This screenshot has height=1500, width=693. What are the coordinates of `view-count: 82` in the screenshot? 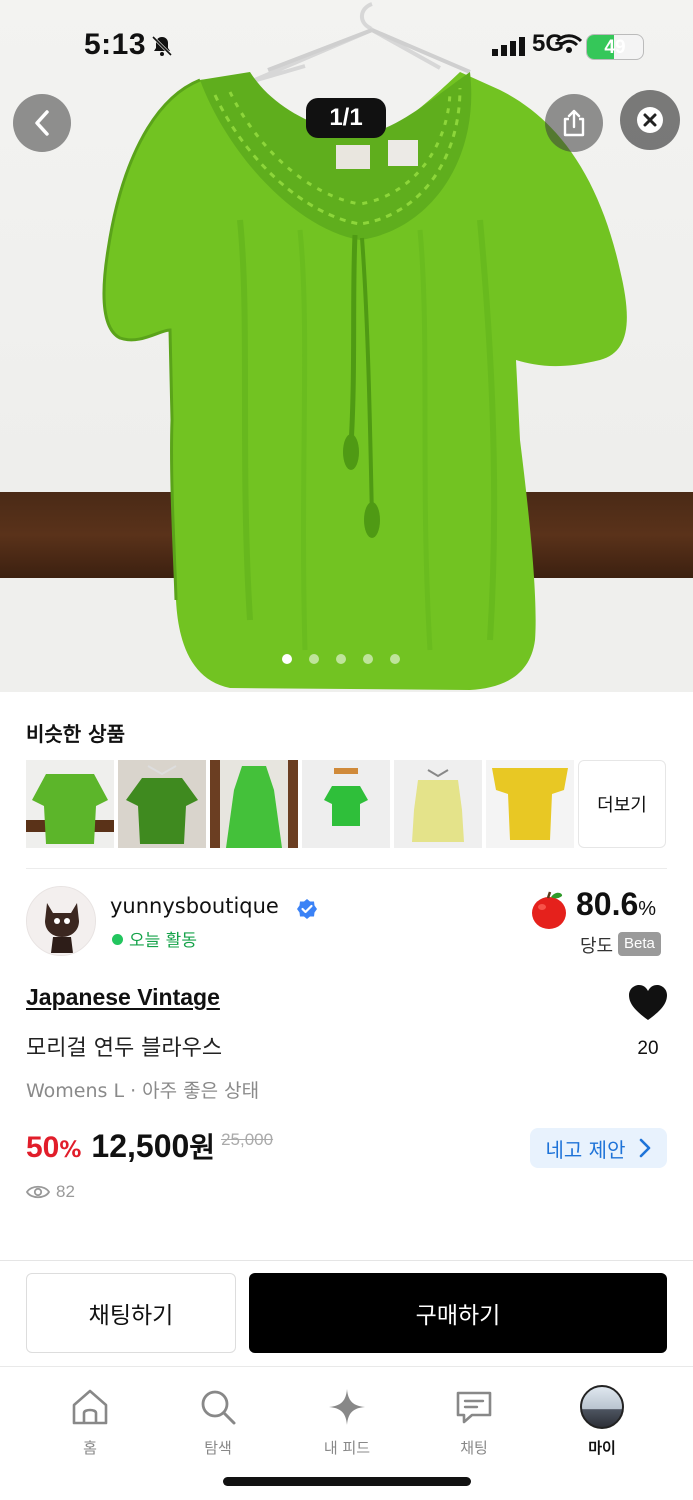 It's located at (50, 1192).